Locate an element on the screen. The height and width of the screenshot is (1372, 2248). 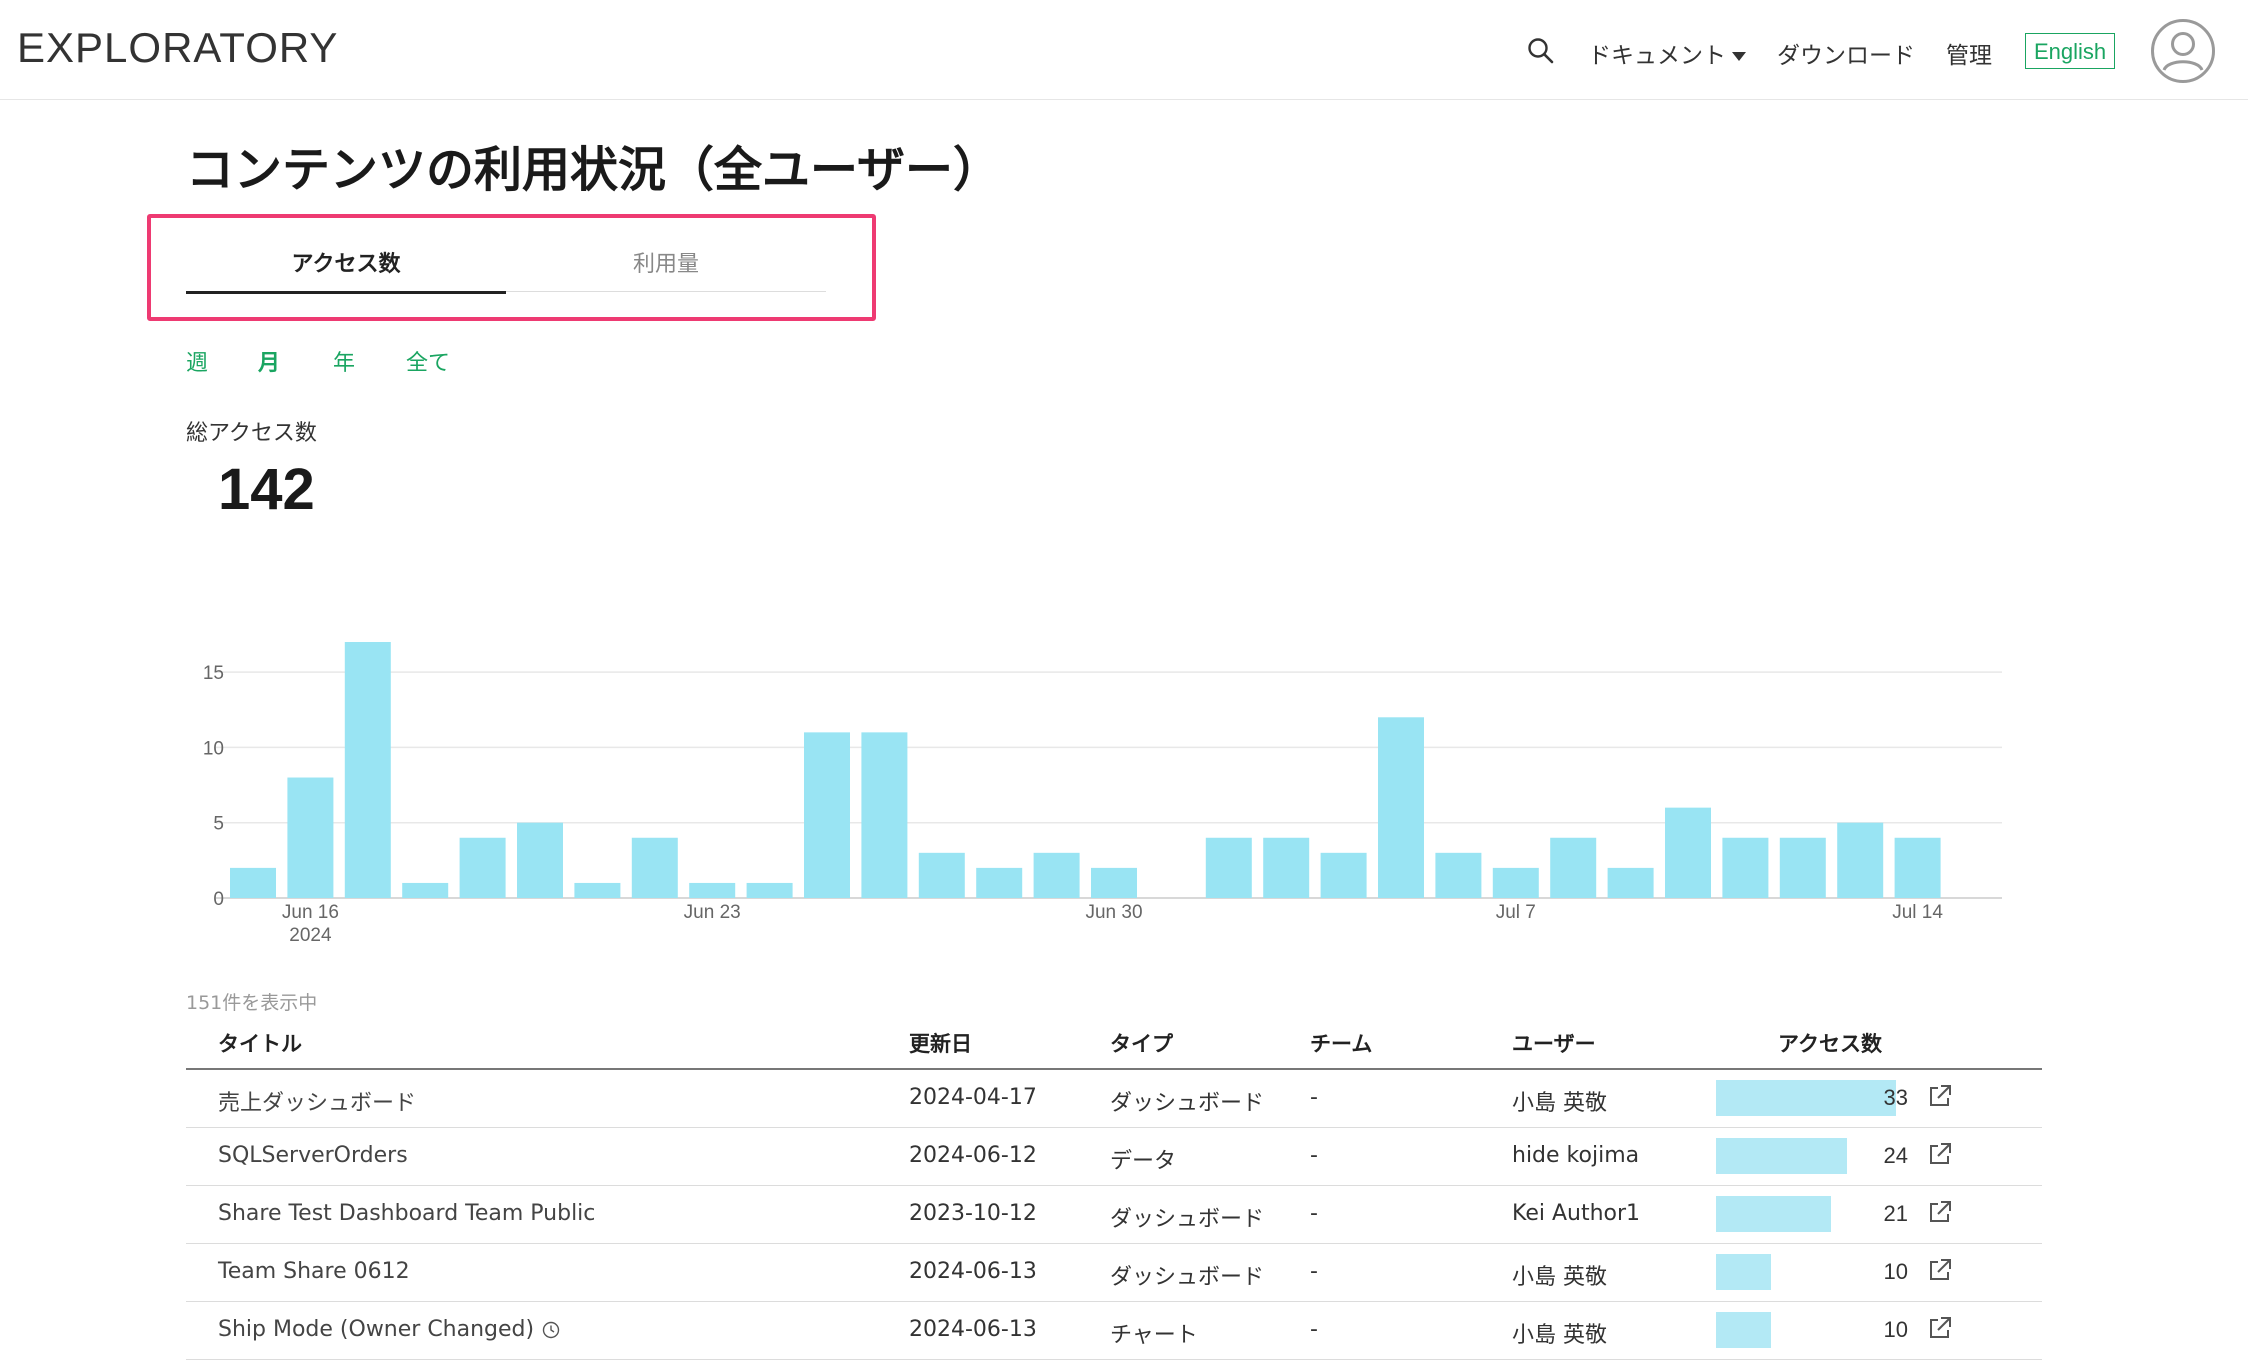
y-tick-label: 10 is located at coordinates (213, 748).